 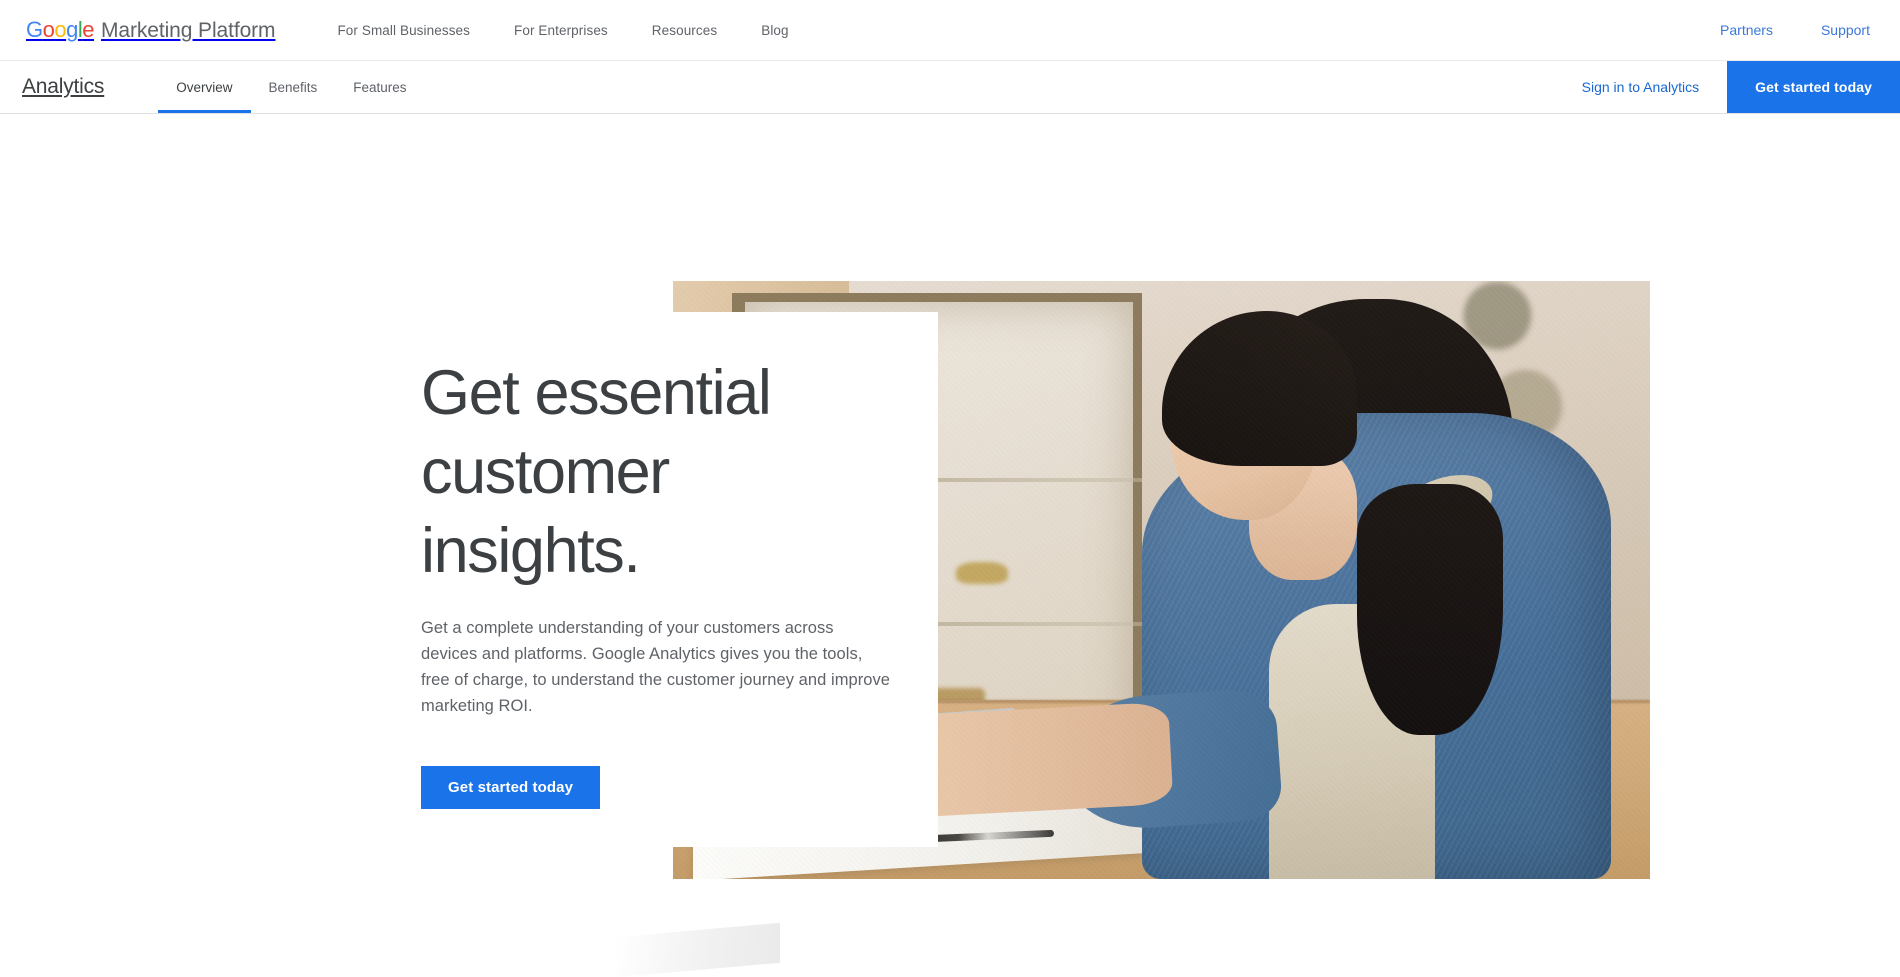 I want to click on support-link: Support, so click(x=1833, y=30).